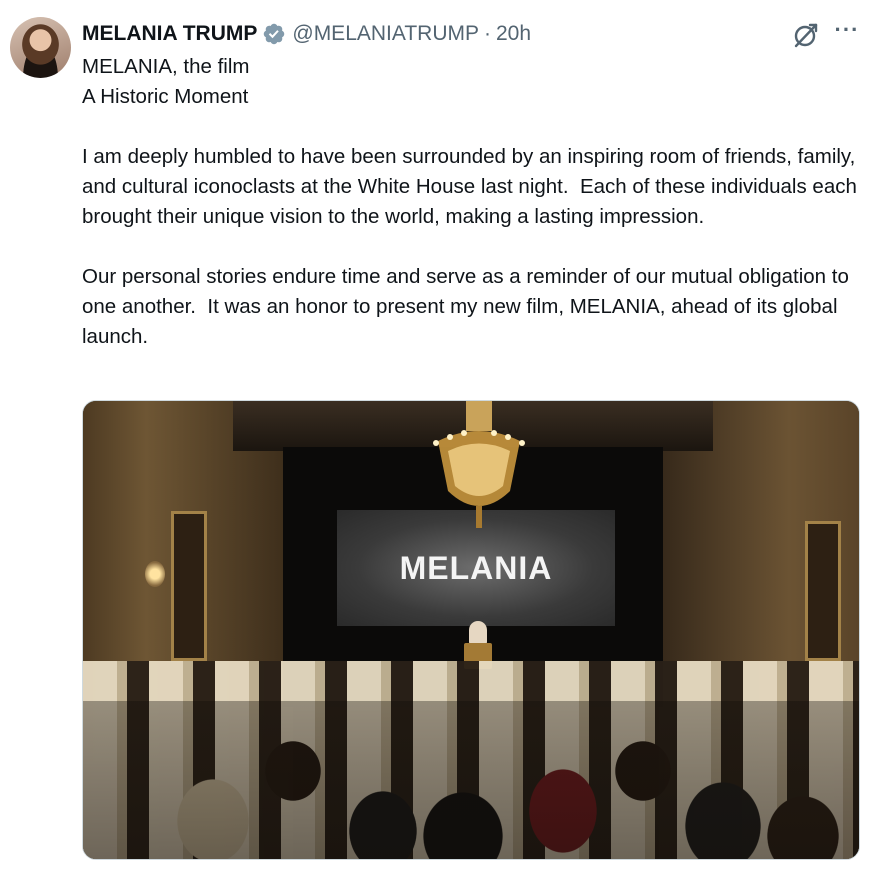 This screenshot has width=884, height=874. I want to click on grok-icon, so click(806, 35).